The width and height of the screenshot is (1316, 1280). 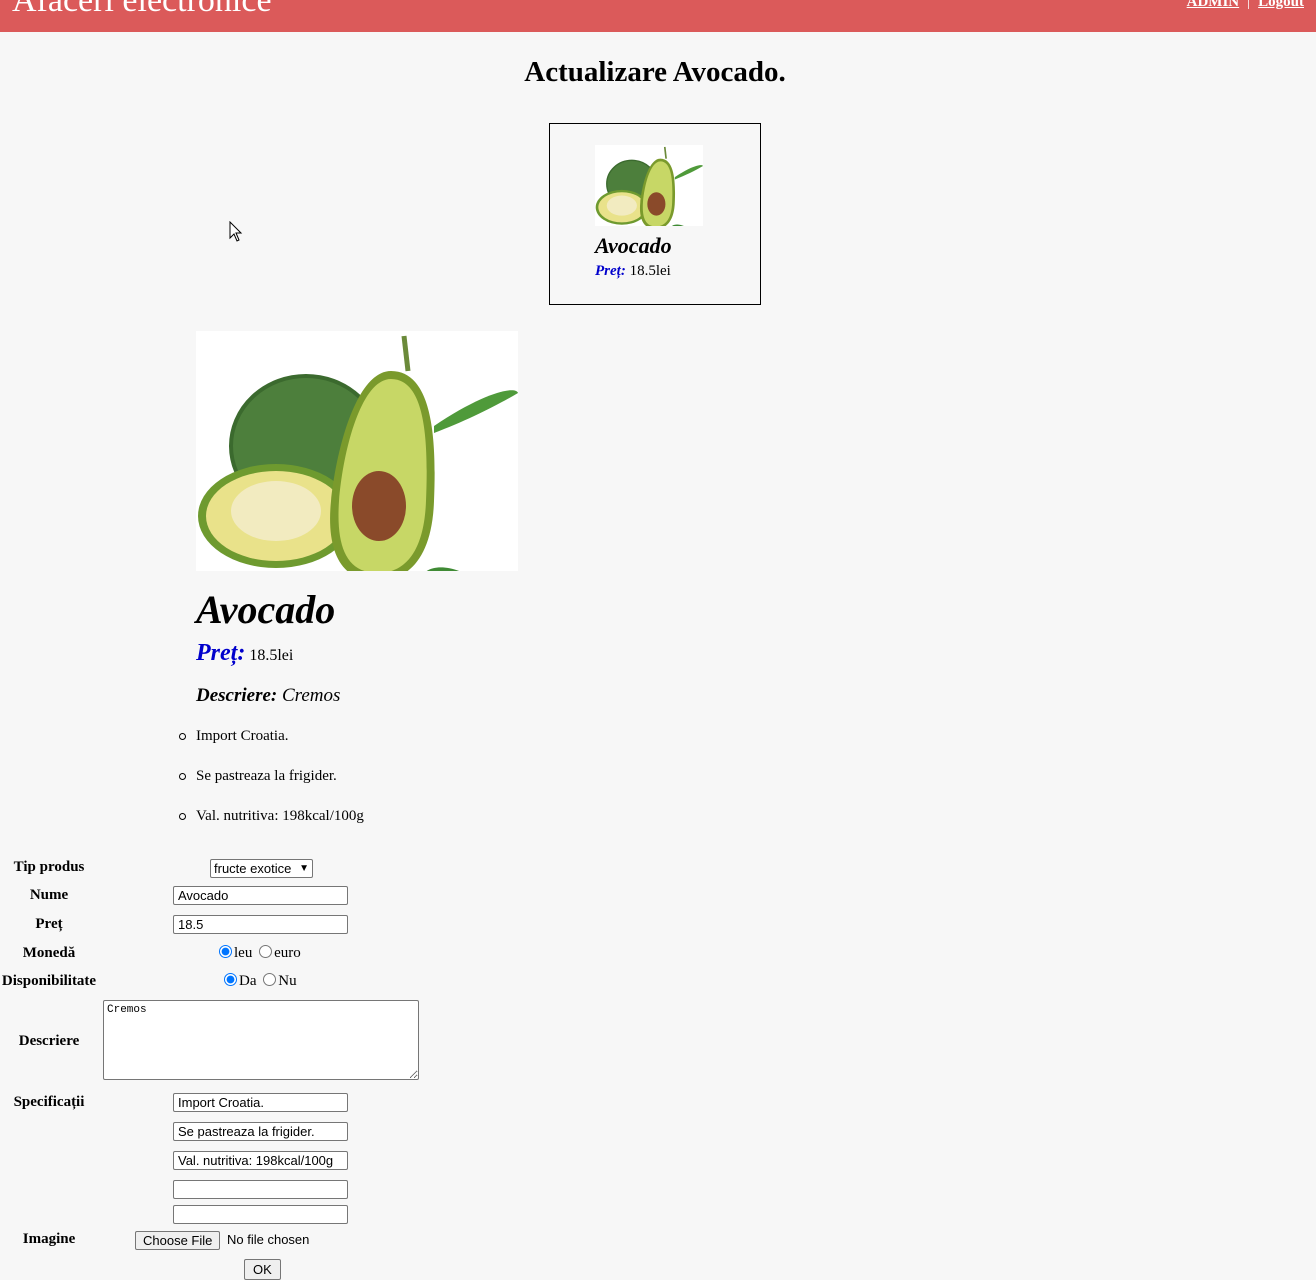 I want to click on description-textarea: Cremos, so click(x=261, y=1040).